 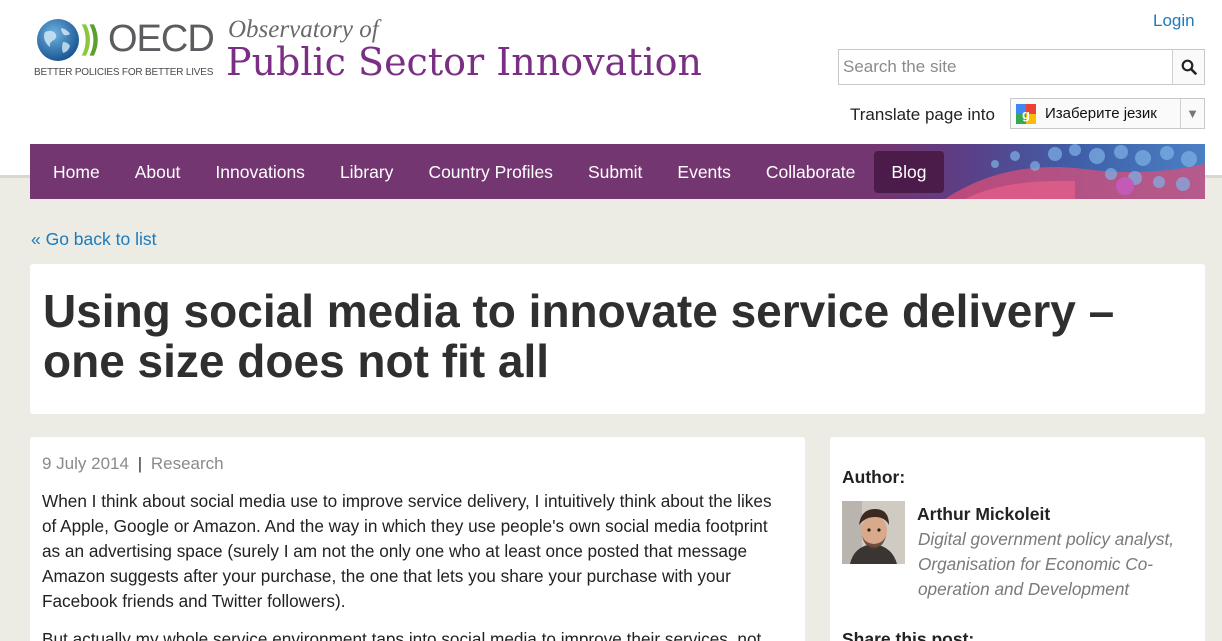 What do you see at coordinates (1174, 21) in the screenshot?
I see `login-link: Login` at bounding box center [1174, 21].